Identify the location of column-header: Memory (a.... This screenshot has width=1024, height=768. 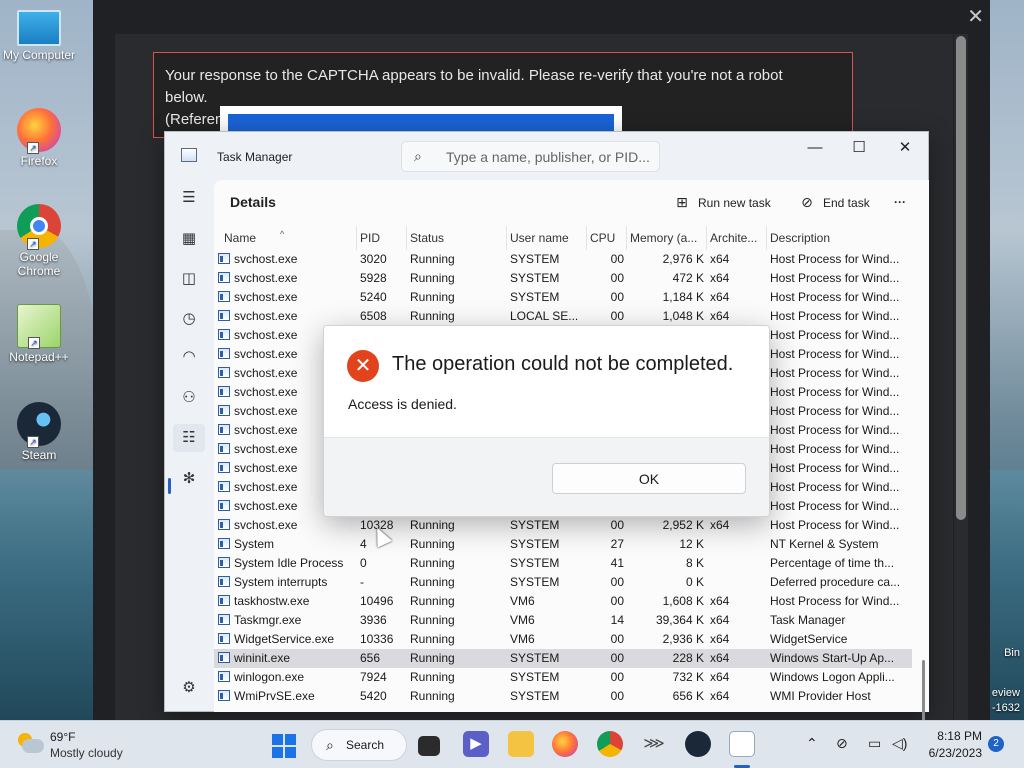
(667, 238).